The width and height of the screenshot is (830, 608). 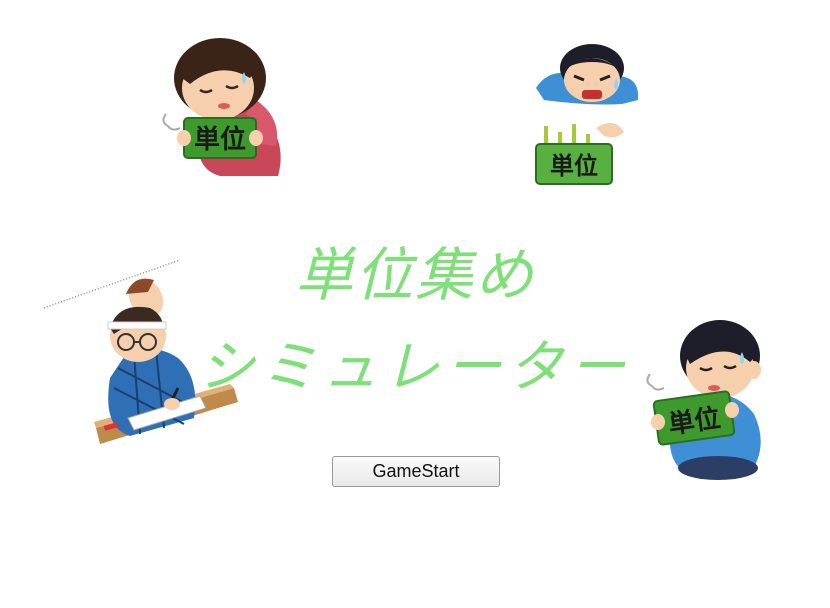 What do you see at coordinates (226, 104) in the screenshot?
I see `girl-holding-credit-sign-illustration: 単位` at bounding box center [226, 104].